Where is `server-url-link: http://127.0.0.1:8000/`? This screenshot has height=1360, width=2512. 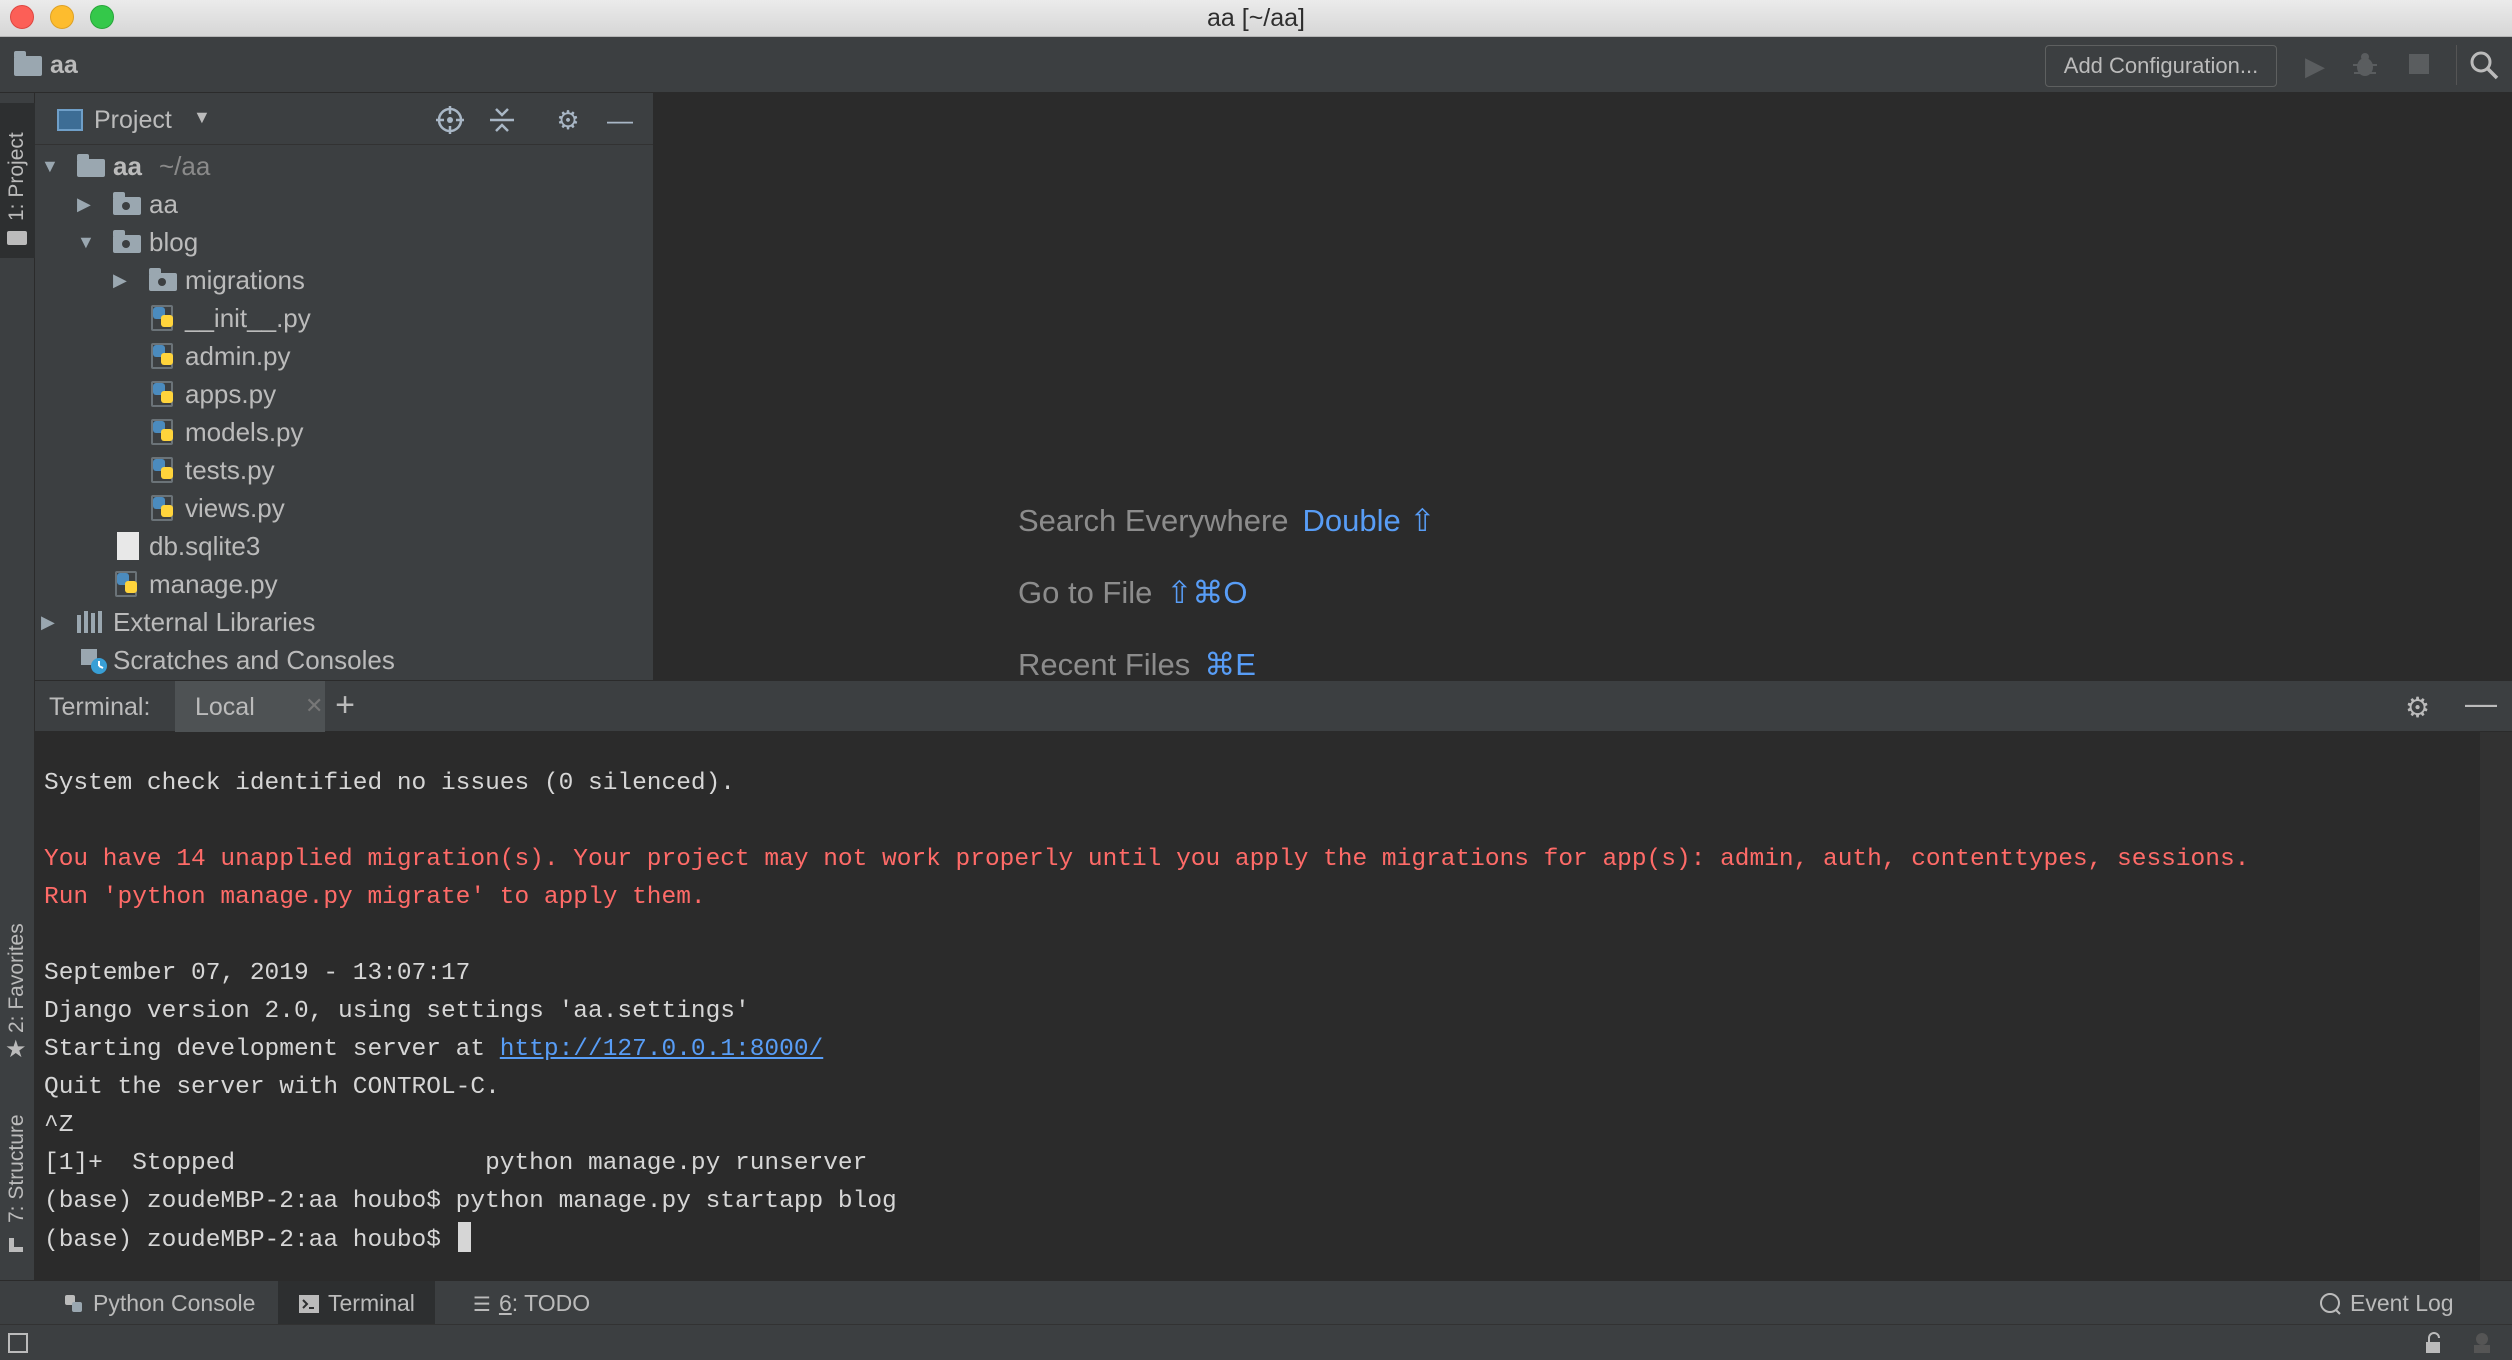 server-url-link: http://127.0.0.1:8000/ is located at coordinates (661, 1049).